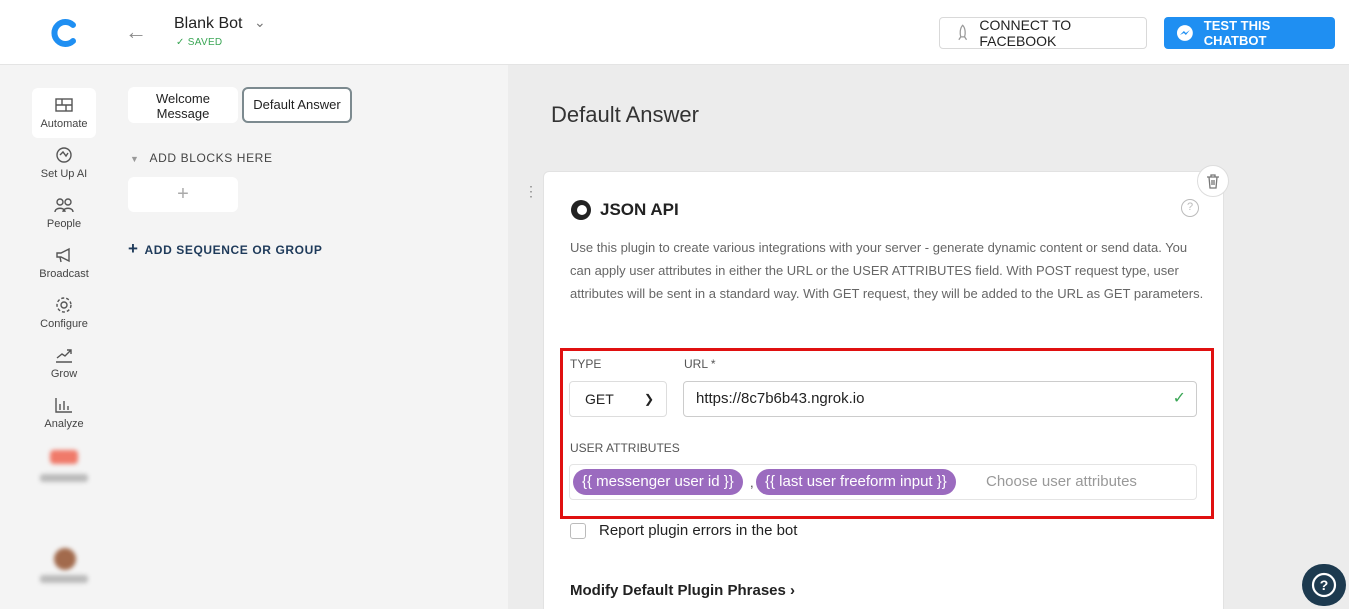 The height and width of the screenshot is (609, 1349). I want to click on sidebar-item-label: People, so click(64, 224).